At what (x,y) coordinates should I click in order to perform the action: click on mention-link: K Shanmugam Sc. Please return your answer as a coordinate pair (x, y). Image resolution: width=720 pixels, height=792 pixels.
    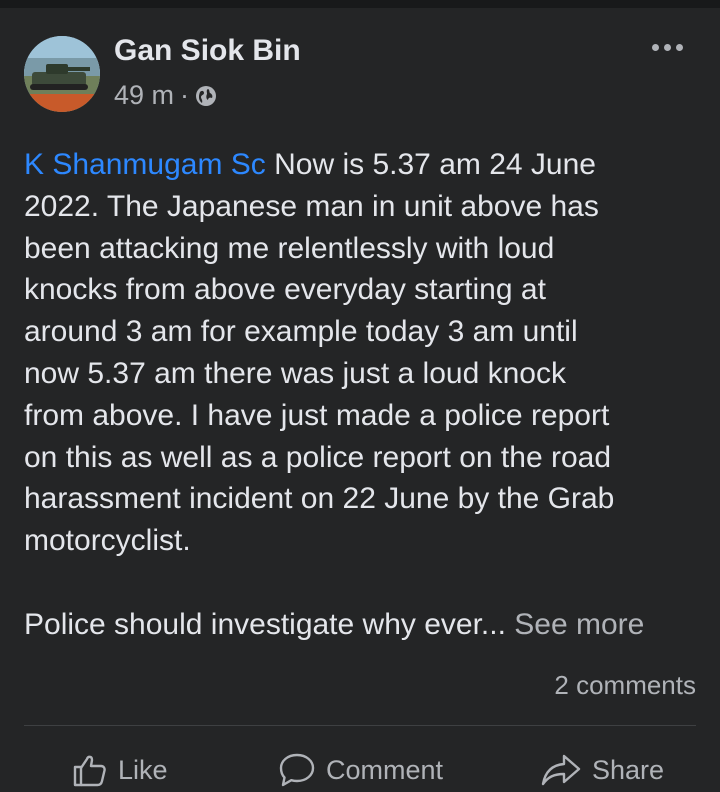
    Looking at the image, I should click on (145, 164).